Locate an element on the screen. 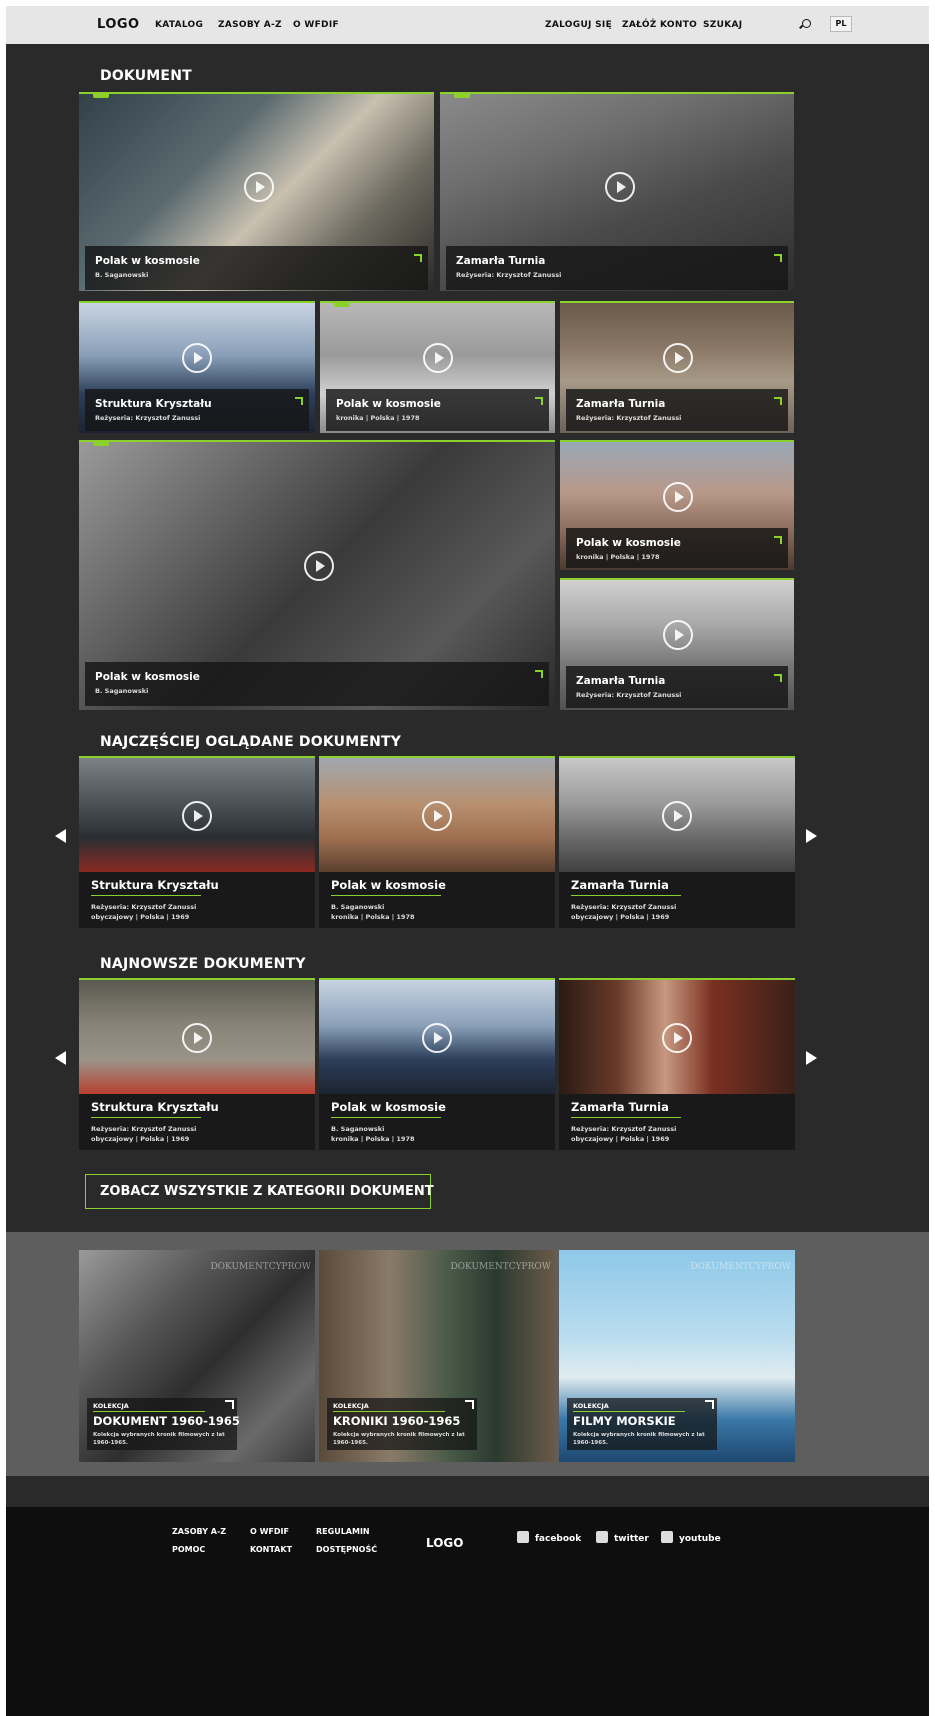  watermark: DOKUMENTCYPROW is located at coordinates (500, 1267).